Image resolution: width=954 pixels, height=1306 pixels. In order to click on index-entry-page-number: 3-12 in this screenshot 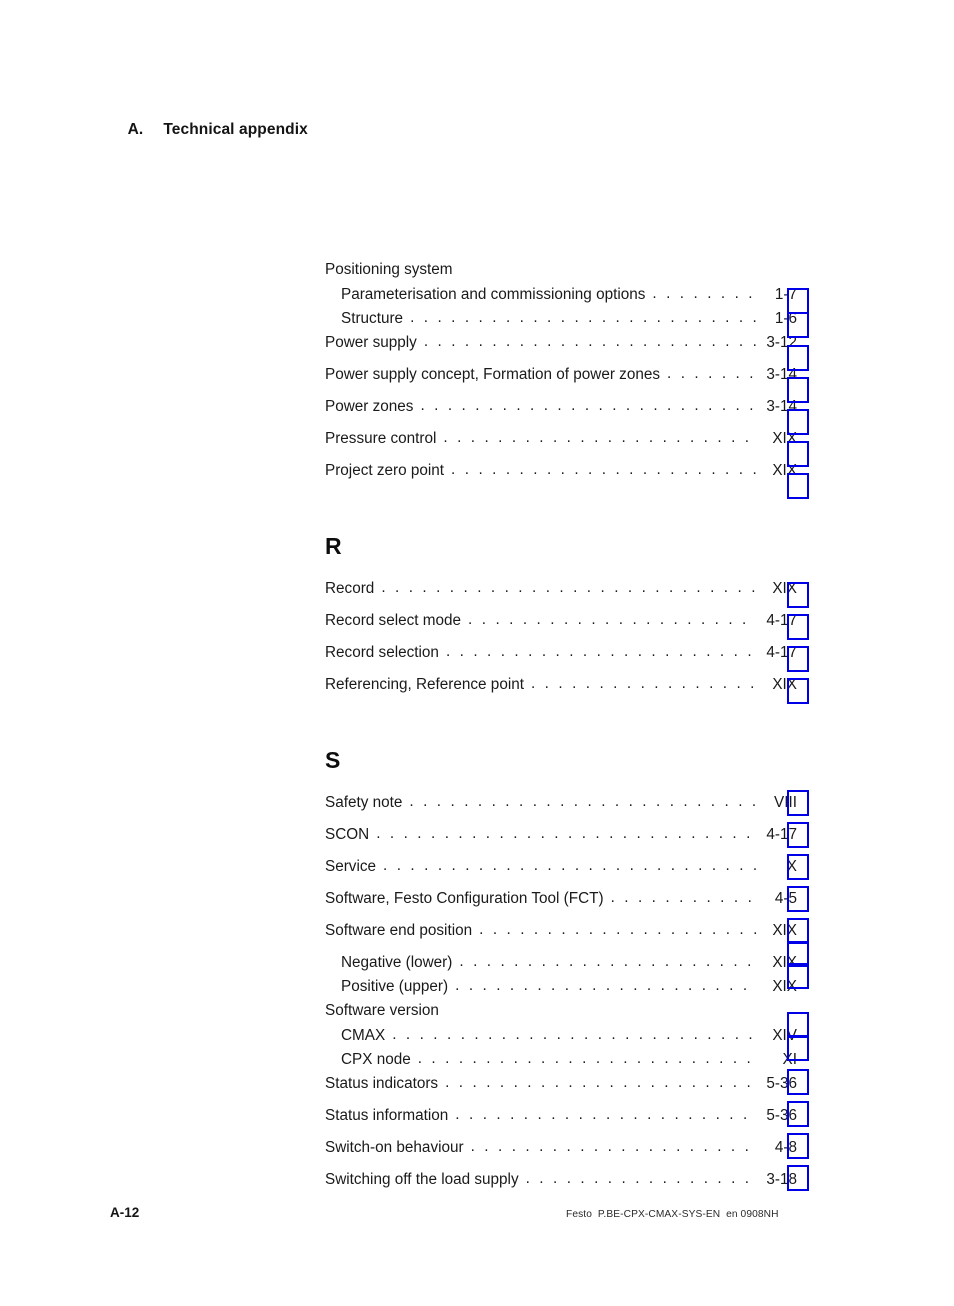, I will do `click(781, 342)`.